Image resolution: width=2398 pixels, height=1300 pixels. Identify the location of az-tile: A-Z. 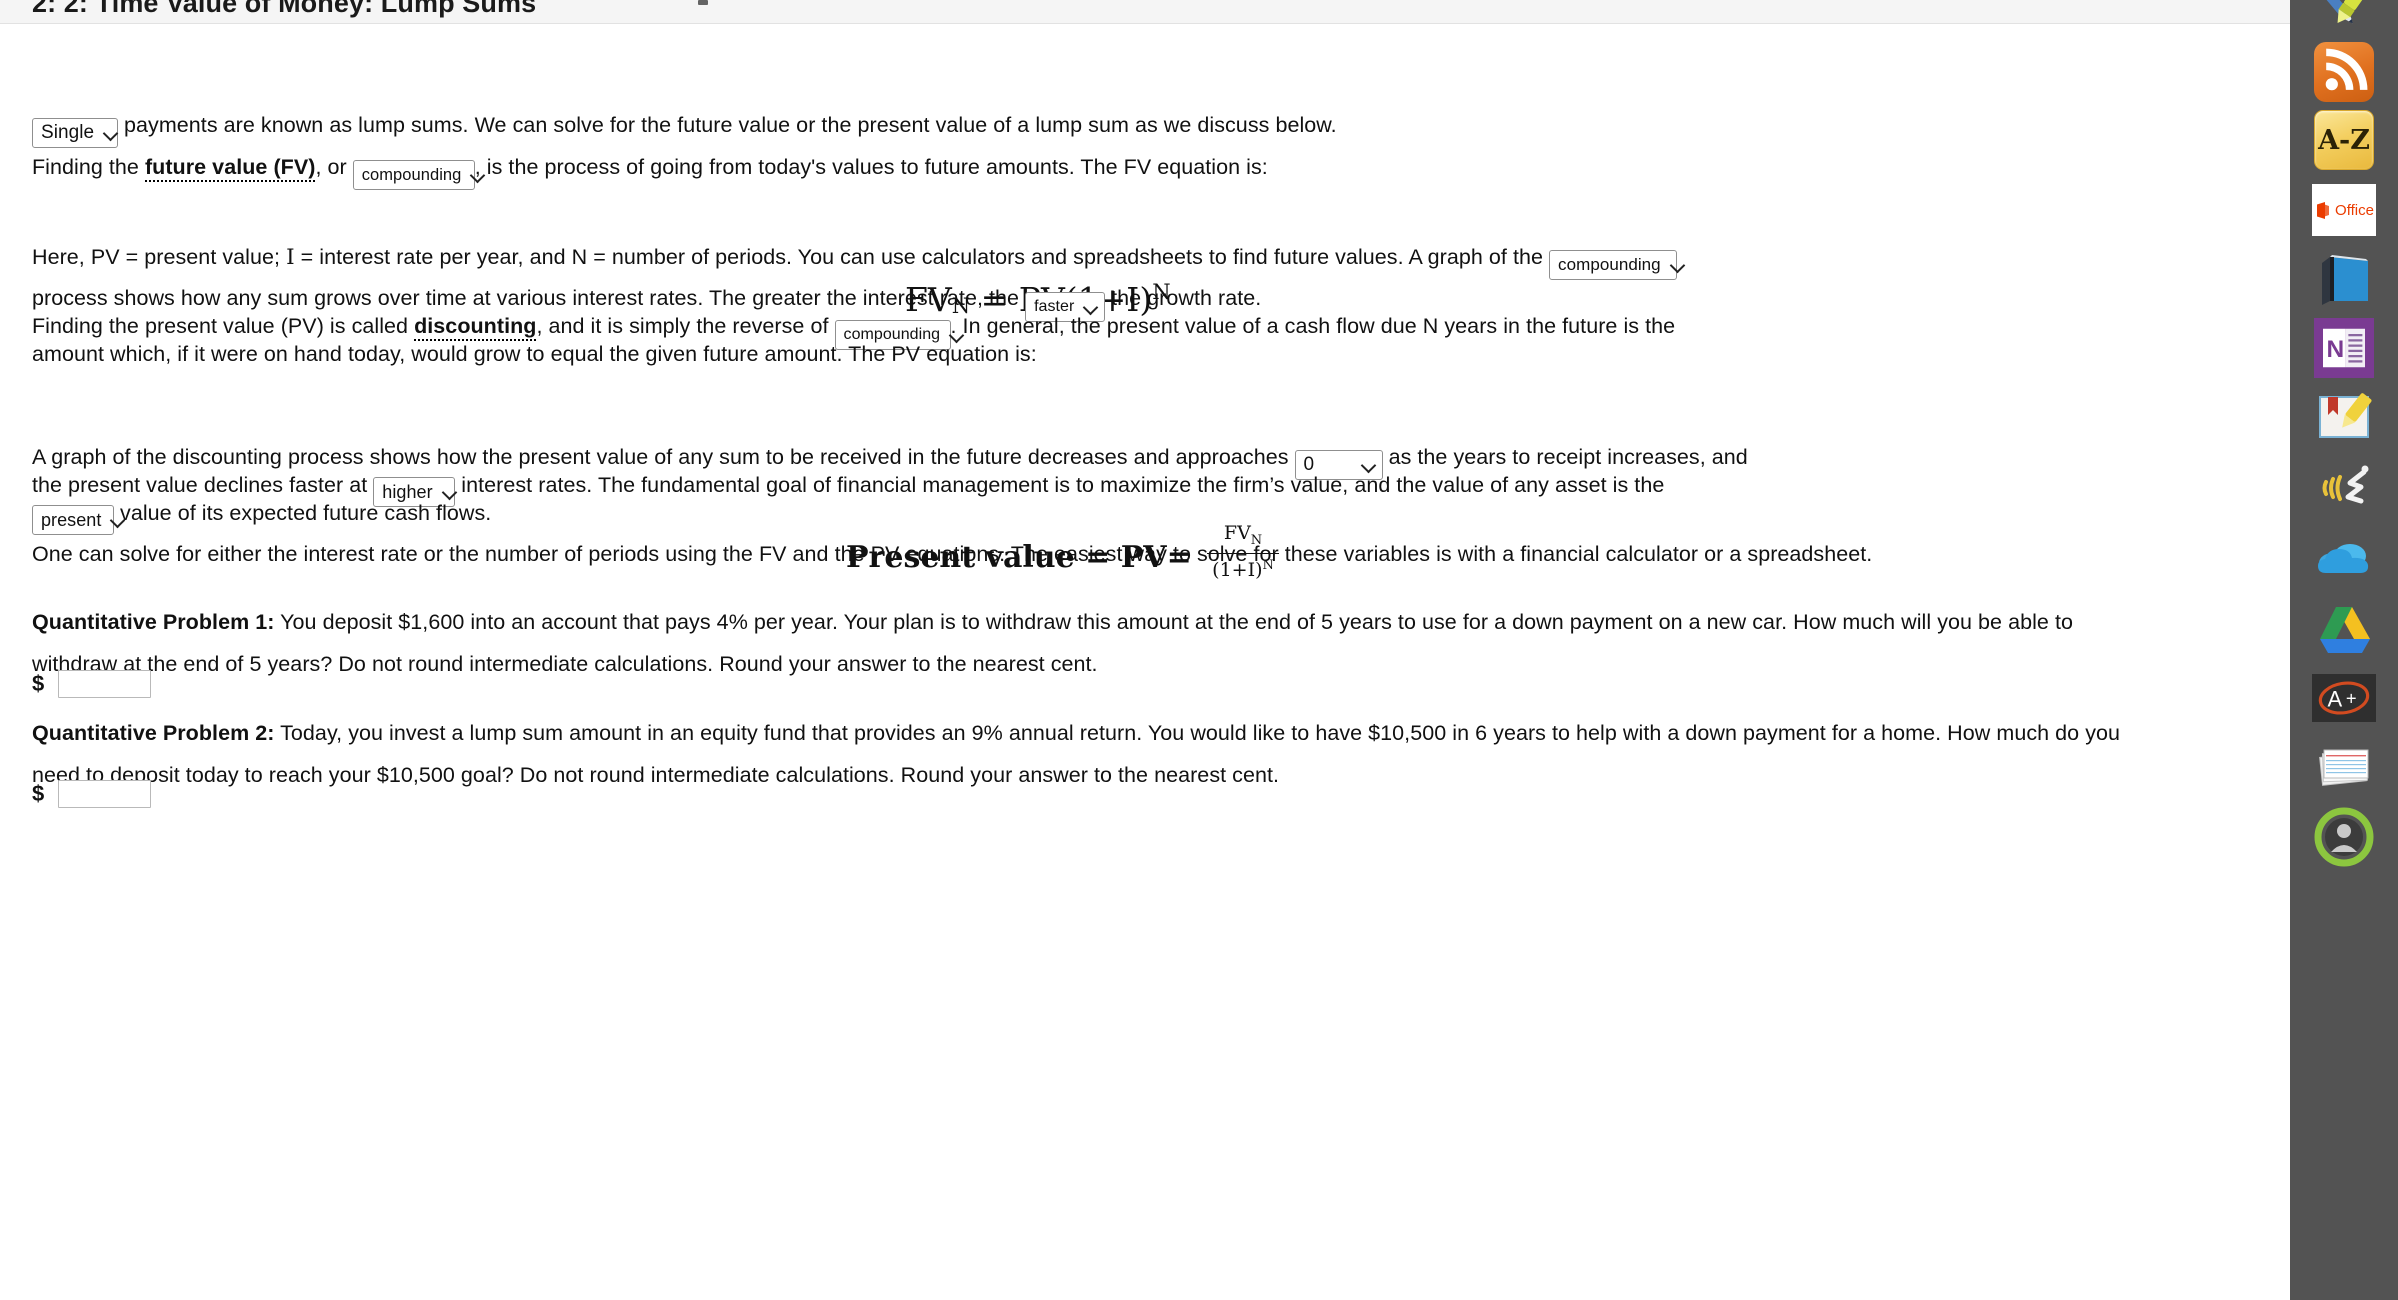
(2344, 140).